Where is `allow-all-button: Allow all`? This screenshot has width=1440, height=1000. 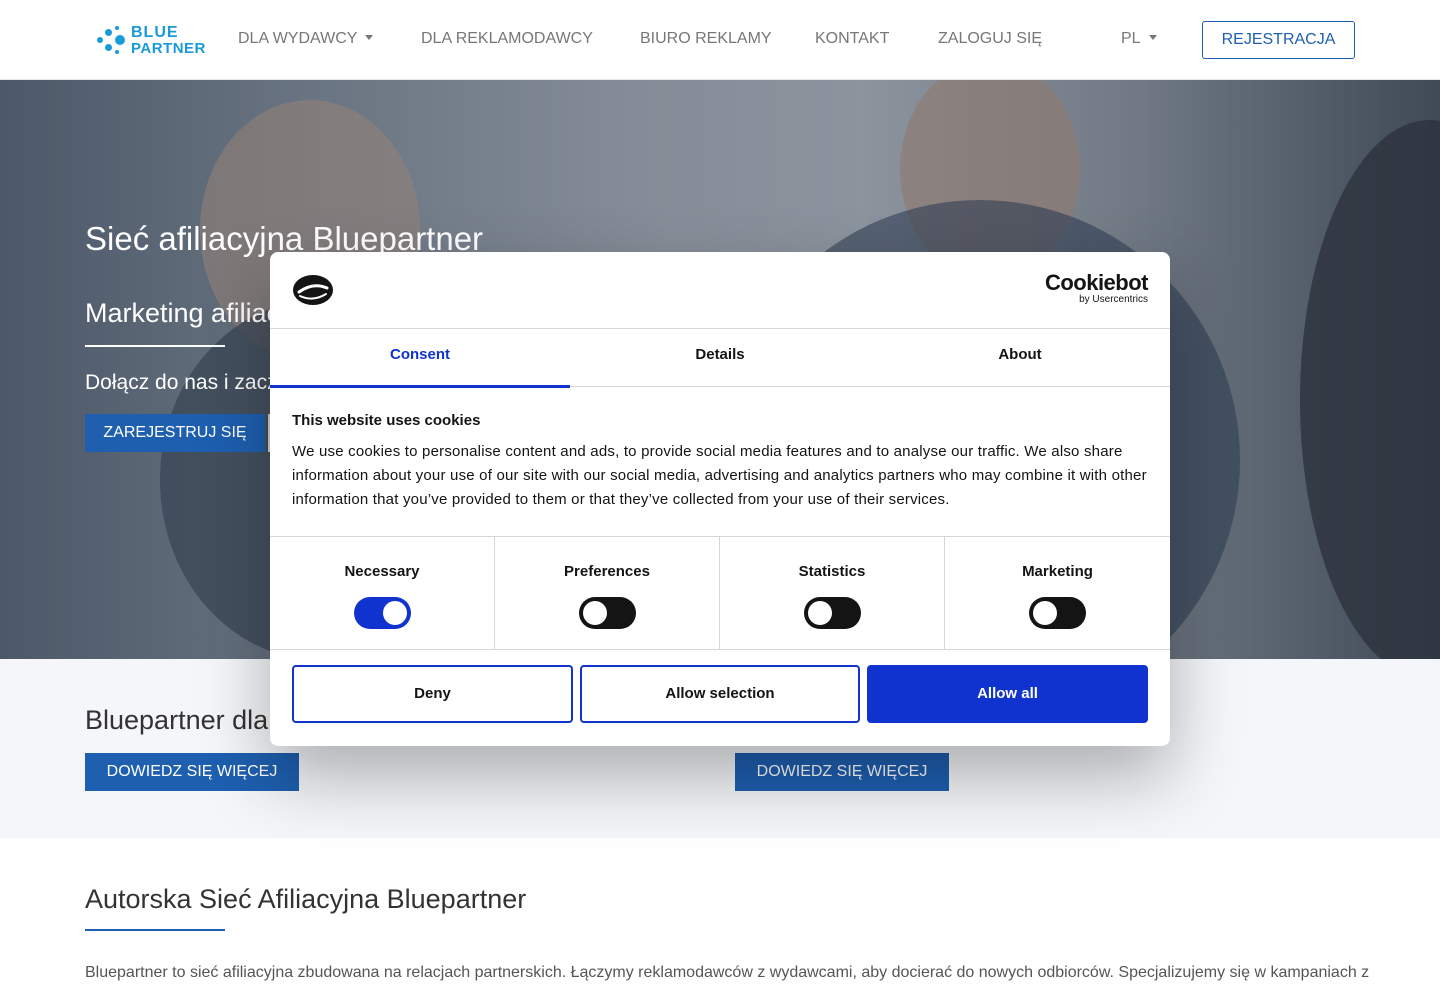
allow-all-button: Allow all is located at coordinates (1007, 694).